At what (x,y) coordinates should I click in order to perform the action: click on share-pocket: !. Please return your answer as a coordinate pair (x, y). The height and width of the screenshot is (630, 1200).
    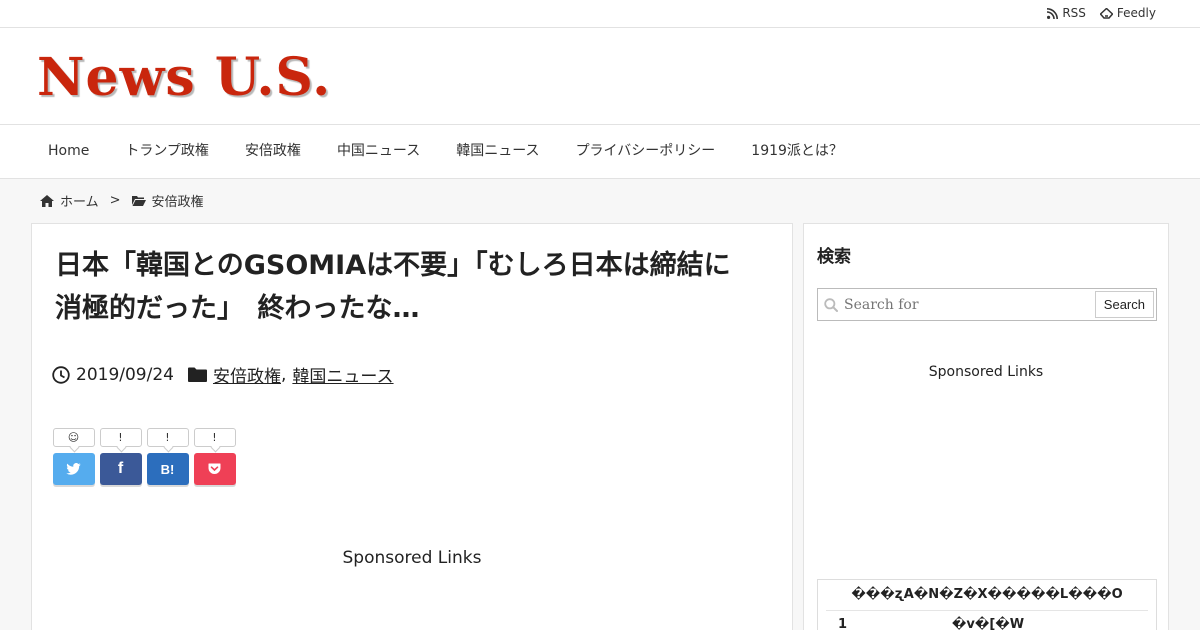
    Looking at the image, I should click on (214, 456).